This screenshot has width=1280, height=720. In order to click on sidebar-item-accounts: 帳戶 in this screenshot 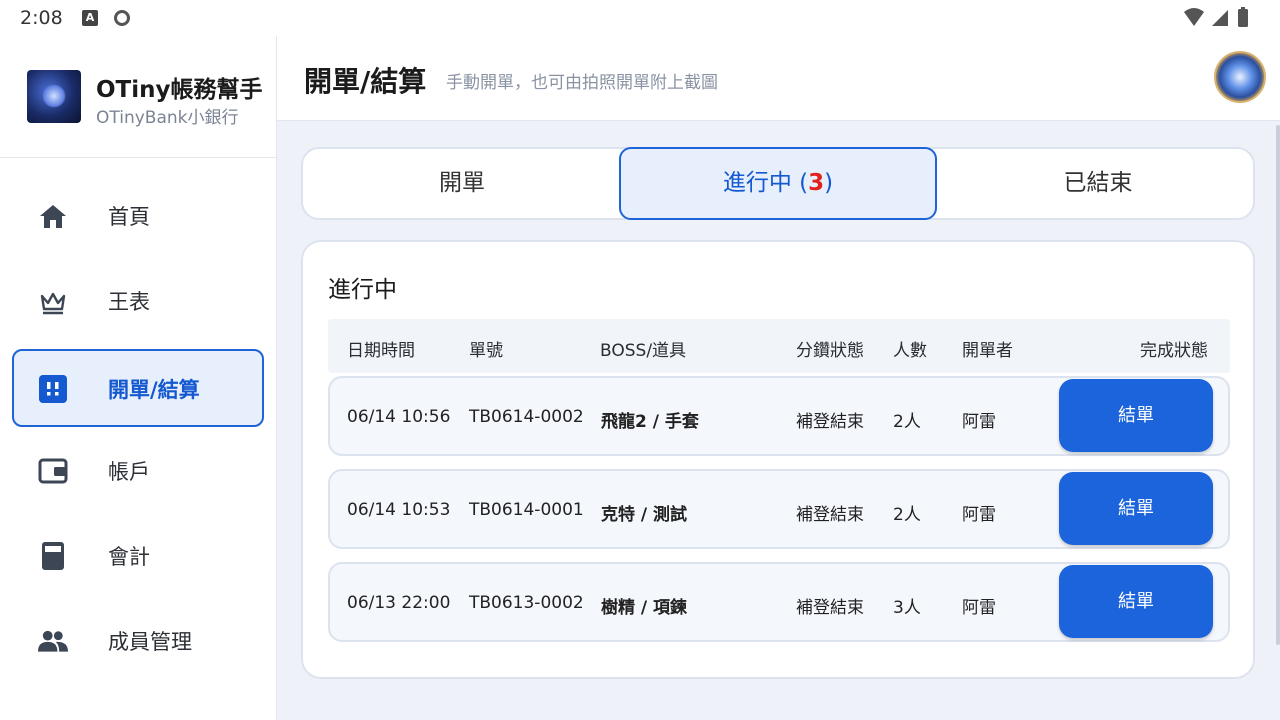, I will do `click(138, 470)`.